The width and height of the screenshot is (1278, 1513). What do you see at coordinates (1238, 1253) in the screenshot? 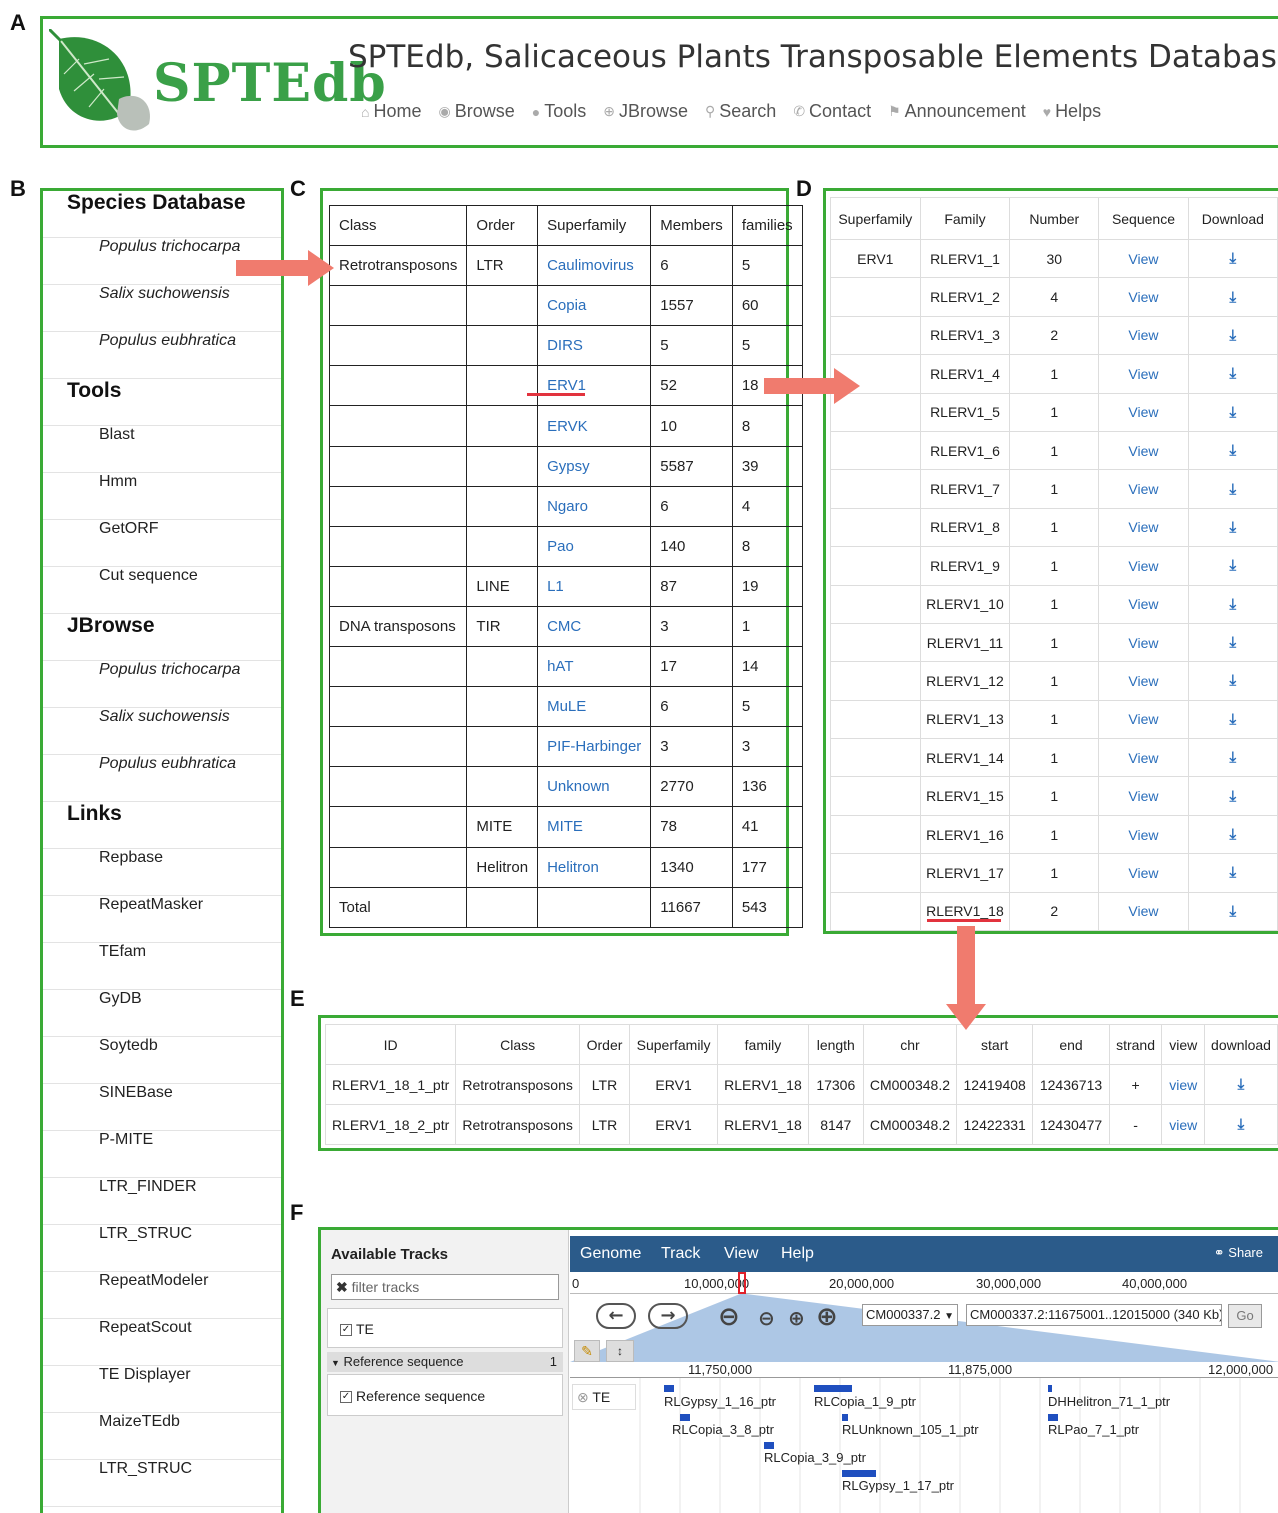
I see `share-button: ⚭ Share` at bounding box center [1238, 1253].